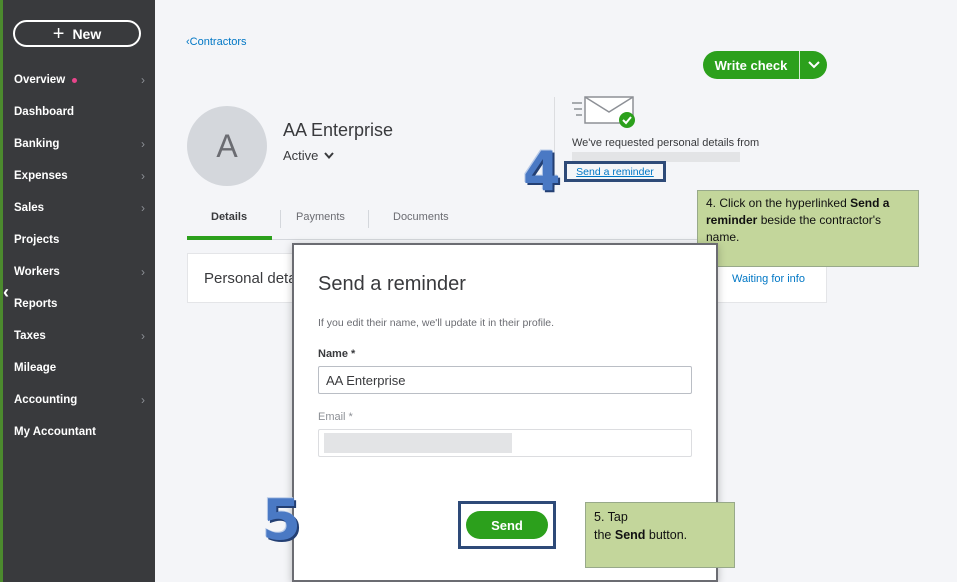  I want to click on sidebar-item-label: Mileage, so click(35, 368).